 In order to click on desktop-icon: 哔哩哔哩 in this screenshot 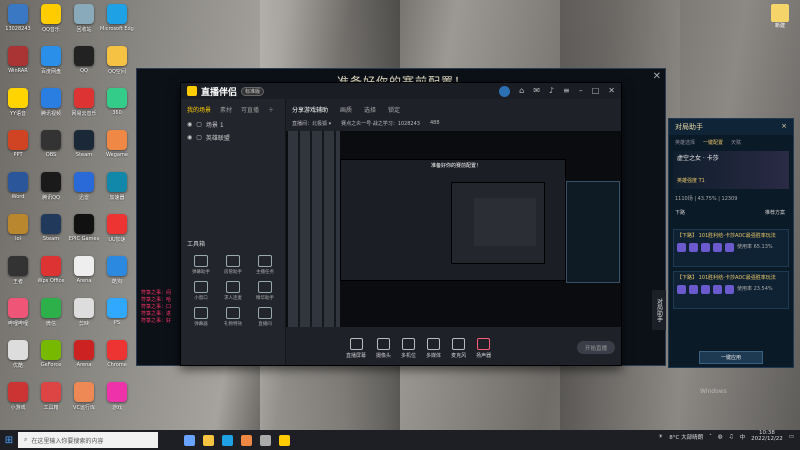, I will do `click(18, 316)`.